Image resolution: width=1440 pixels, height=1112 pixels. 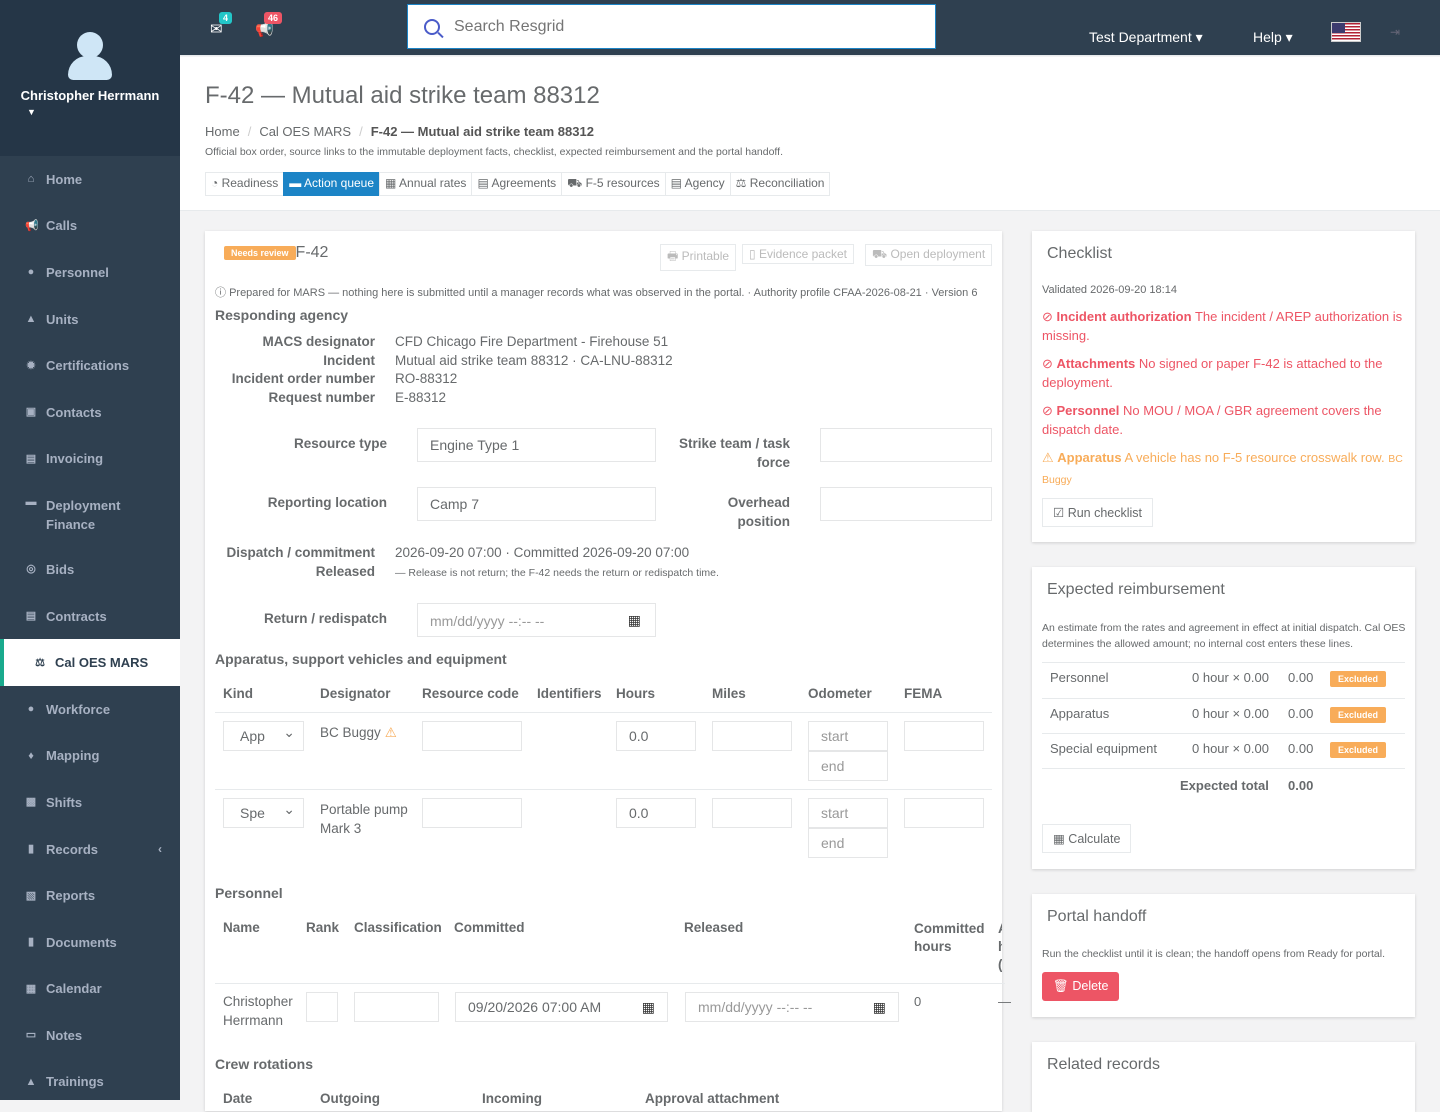 What do you see at coordinates (90, 412) in the screenshot?
I see `sidebar-item-contacts: ▣ Contacts` at bounding box center [90, 412].